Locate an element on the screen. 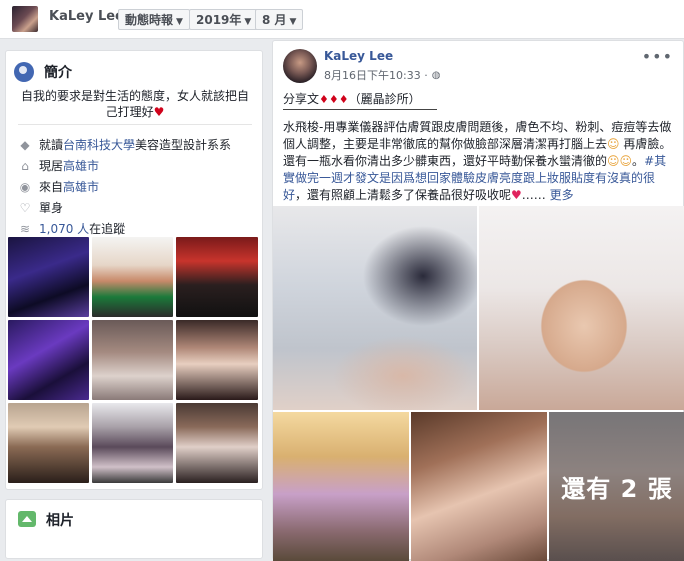  hometown-link: 高雄市 is located at coordinates (81, 187).